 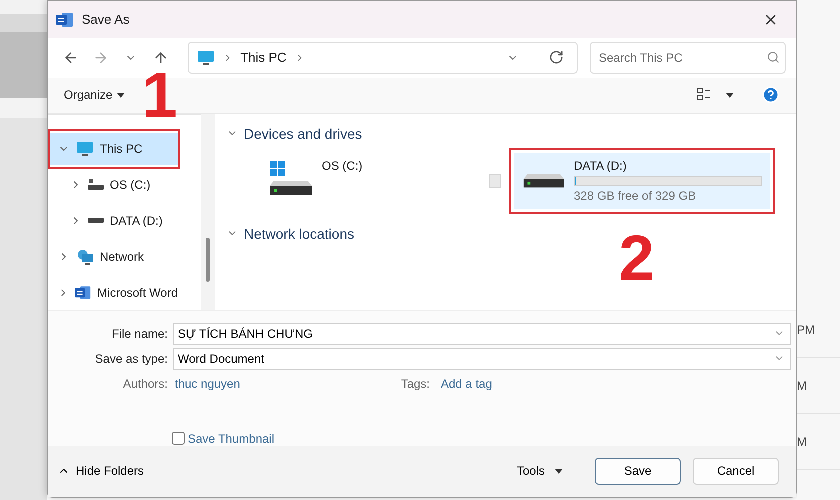 I want to click on sidebar-item: Microsoft Word, so click(x=114, y=292).